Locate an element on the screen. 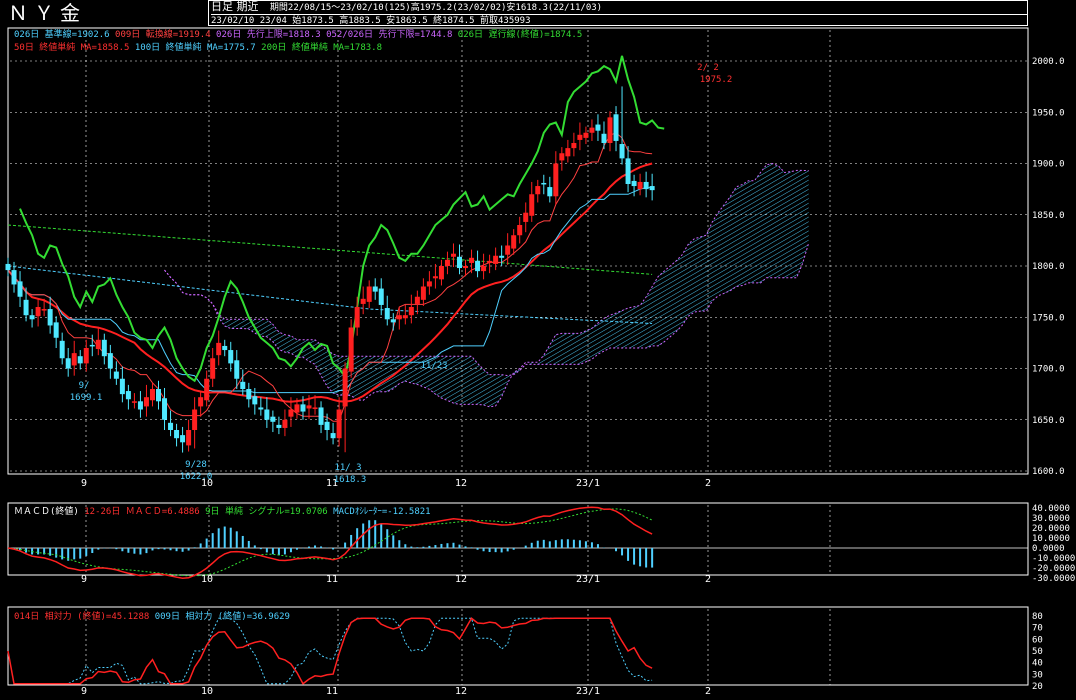 The width and height of the screenshot is (1076, 700). main-ytick-8: 1600.0 is located at coordinates (1048, 472).